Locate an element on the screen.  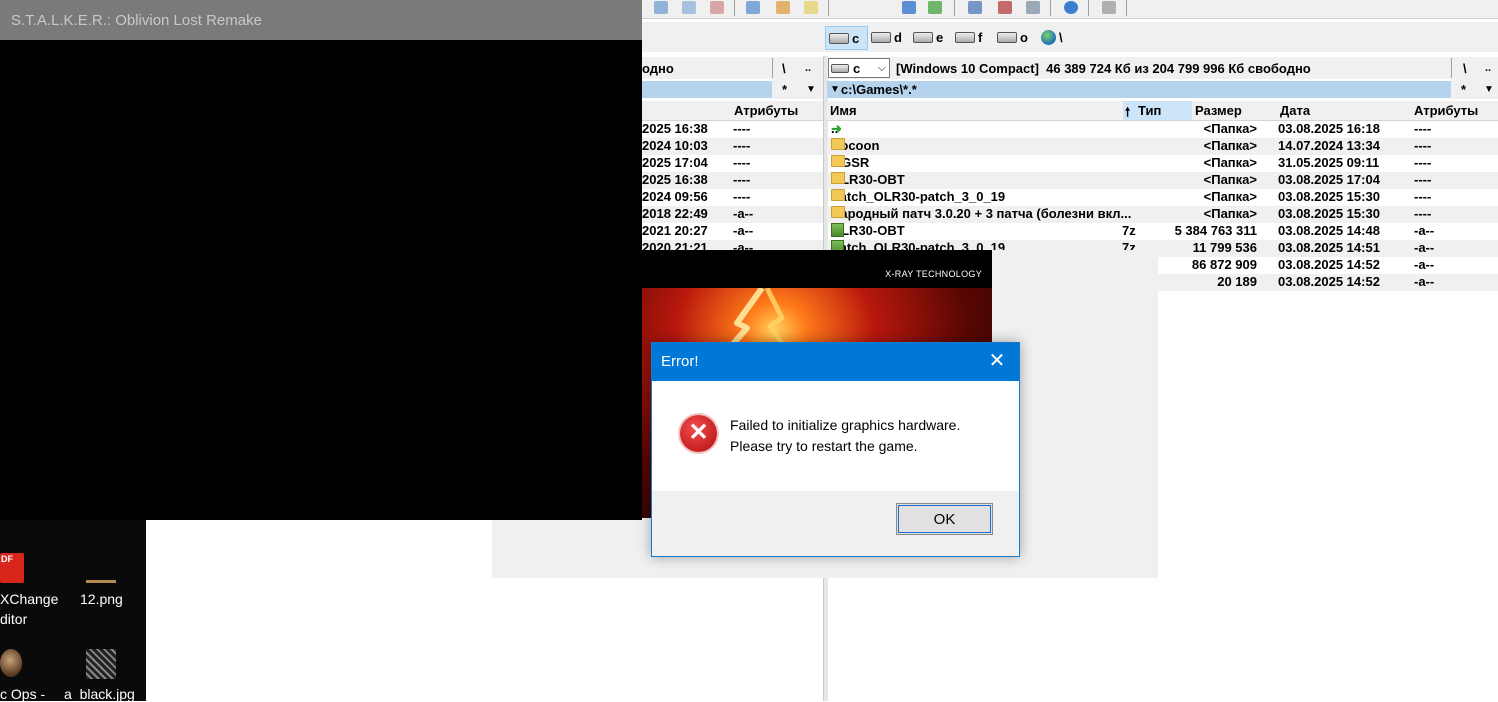
right-column-header: Имя 🠕 Тип Размер Дата Атрибуты is located at coordinates (1162, 111).